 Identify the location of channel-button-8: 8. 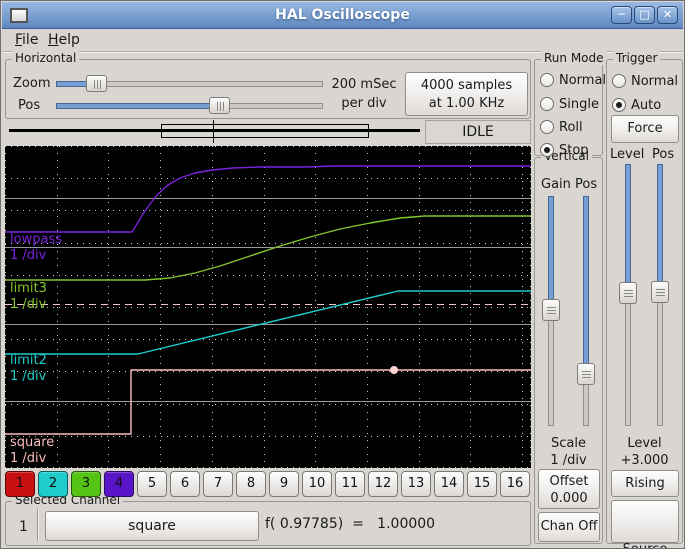
(251, 484).